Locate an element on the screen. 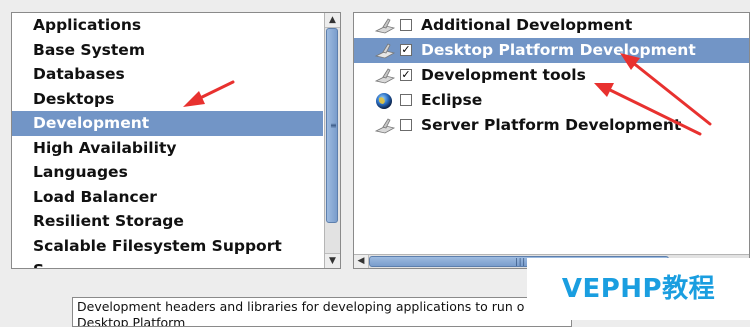  category-item-resilient-storage: Resilient Storage is located at coordinates (167, 221).